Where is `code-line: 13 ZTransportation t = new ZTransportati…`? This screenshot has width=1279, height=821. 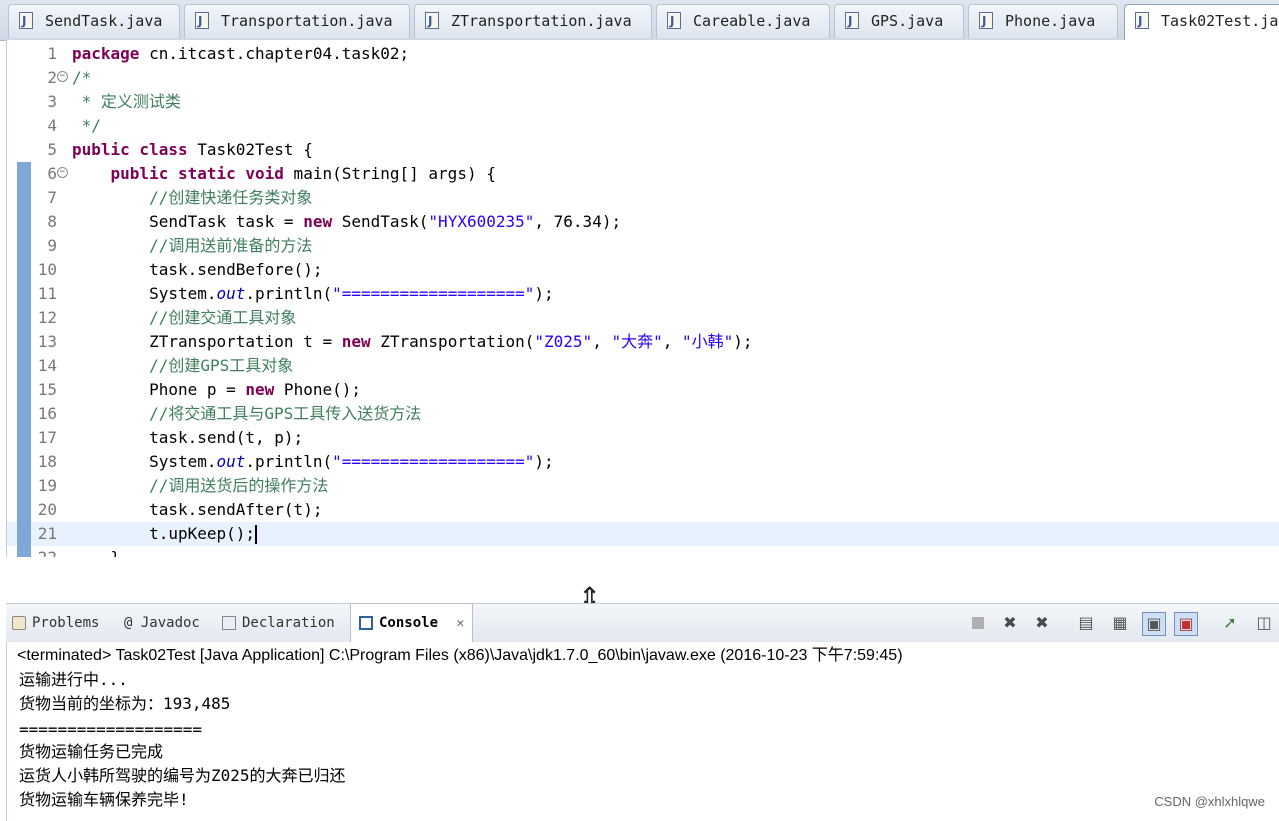
code-line: 13 ZTransportation t = new ZTransportati… is located at coordinates (643, 342).